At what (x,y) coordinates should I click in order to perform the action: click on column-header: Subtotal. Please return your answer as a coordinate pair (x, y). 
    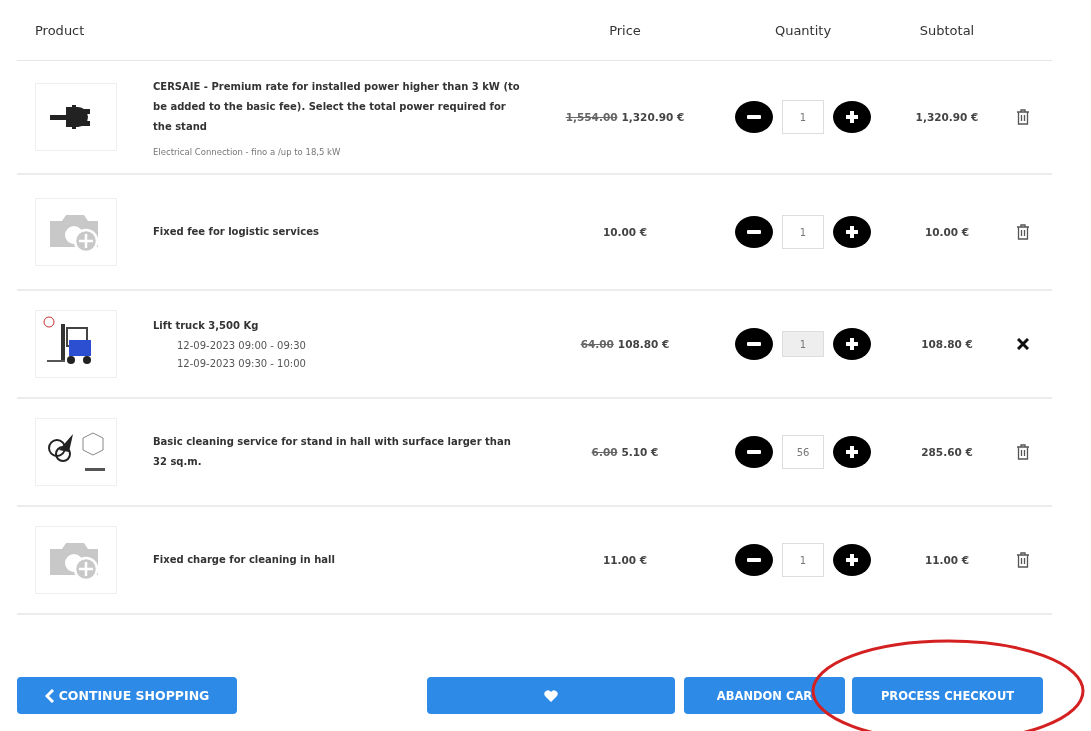
    Looking at the image, I should click on (947, 30).